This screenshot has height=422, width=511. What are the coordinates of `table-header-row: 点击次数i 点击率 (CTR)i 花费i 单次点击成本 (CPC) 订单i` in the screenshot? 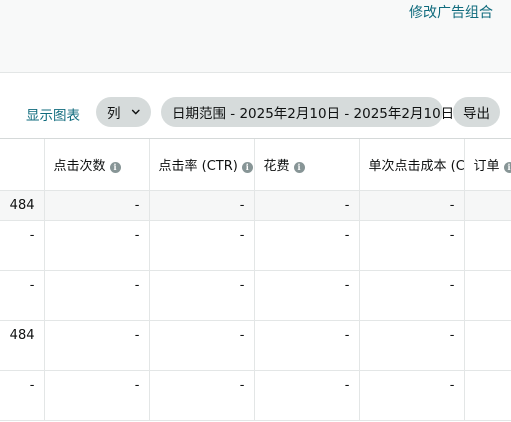 It's located at (255, 165).